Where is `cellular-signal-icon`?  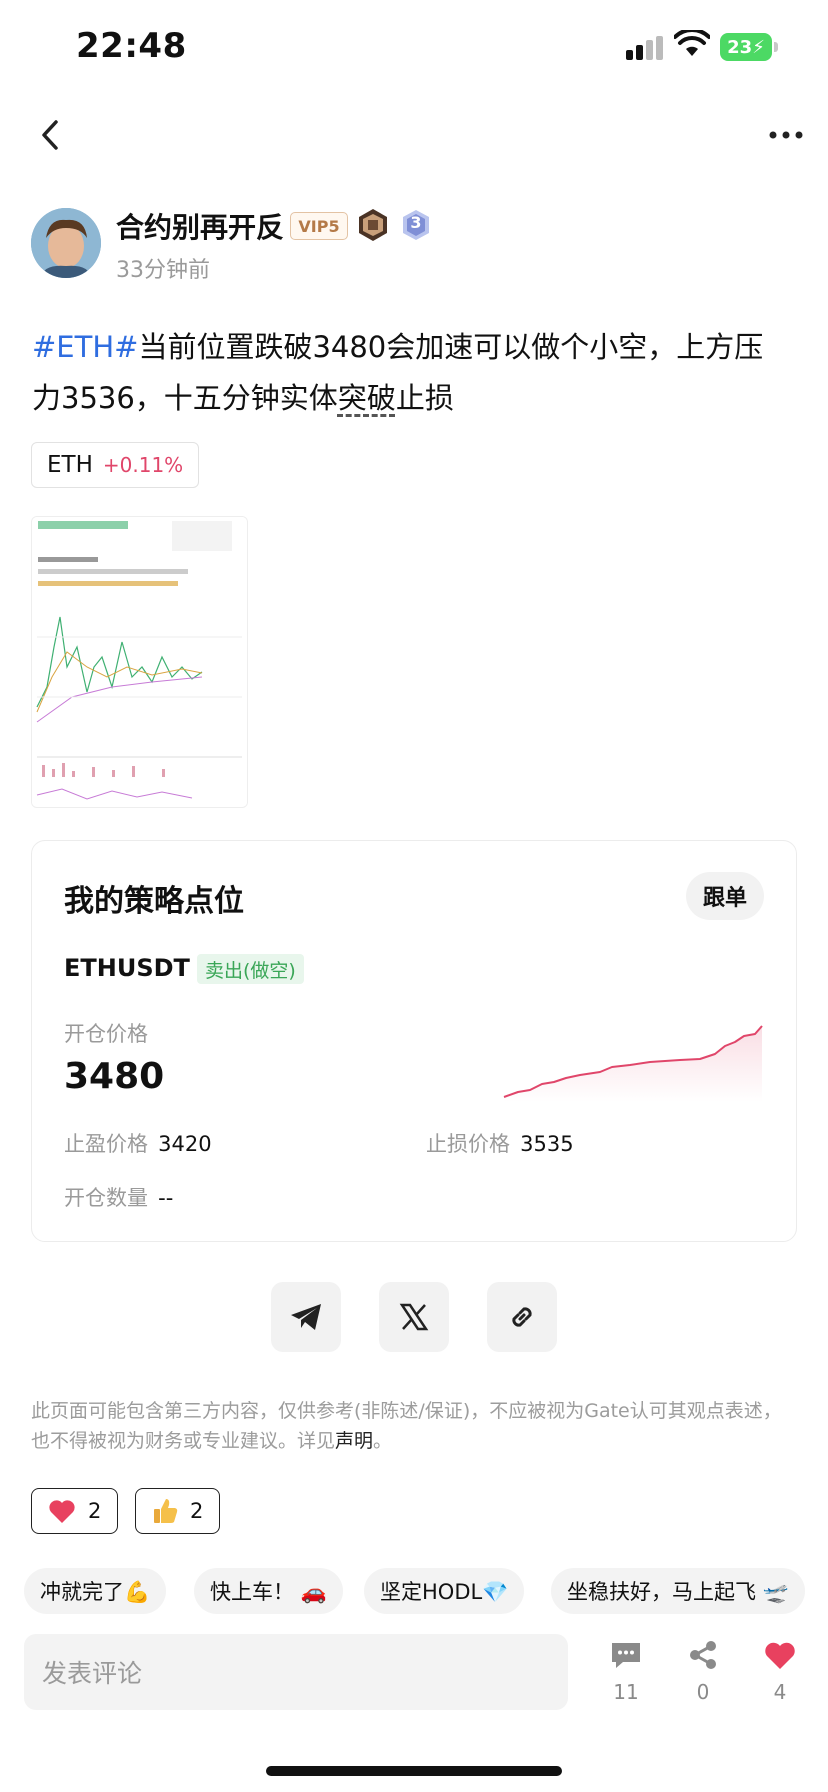 cellular-signal-icon is located at coordinates (646, 48).